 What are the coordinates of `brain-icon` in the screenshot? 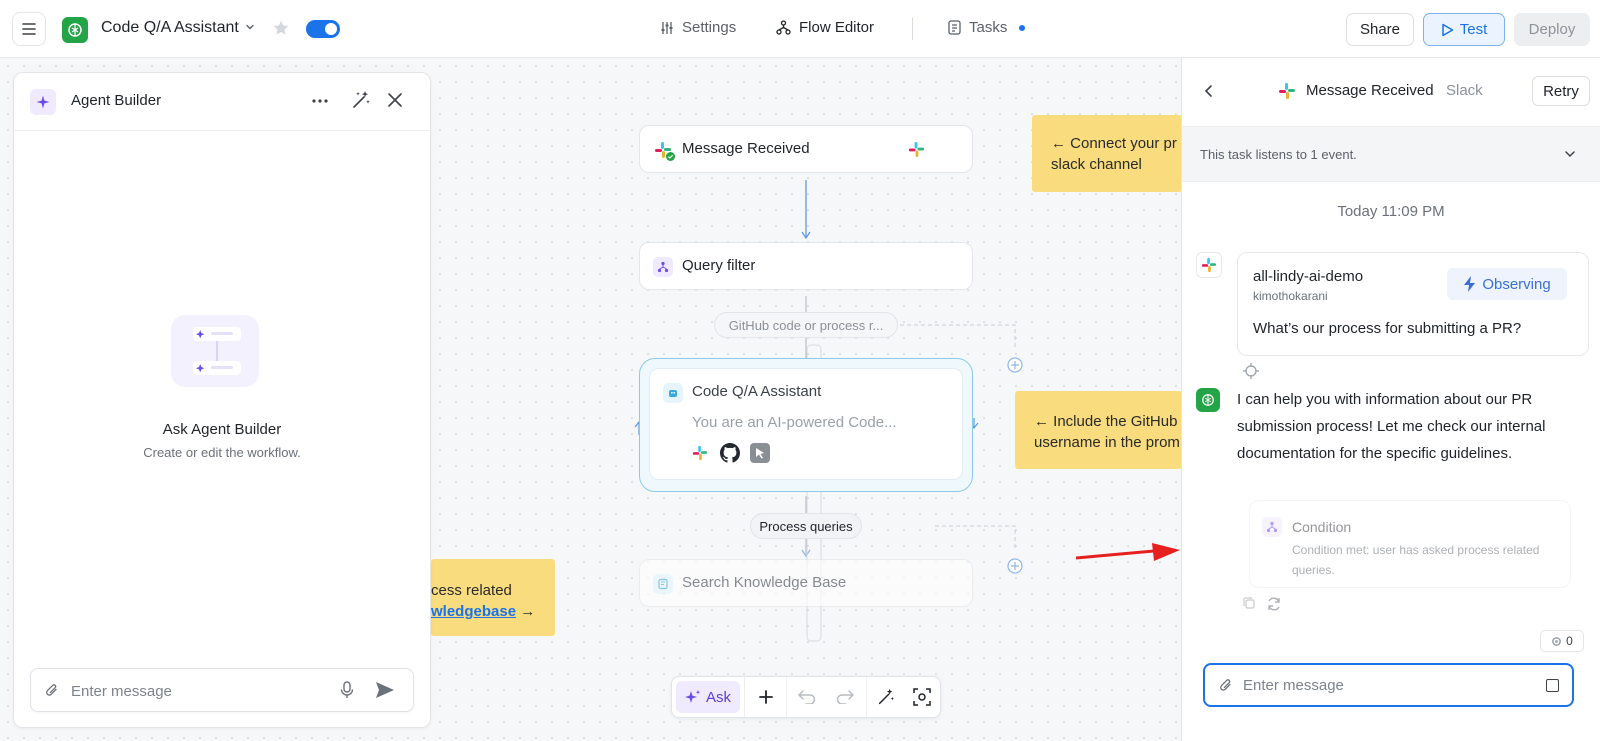 It's located at (1208, 400).